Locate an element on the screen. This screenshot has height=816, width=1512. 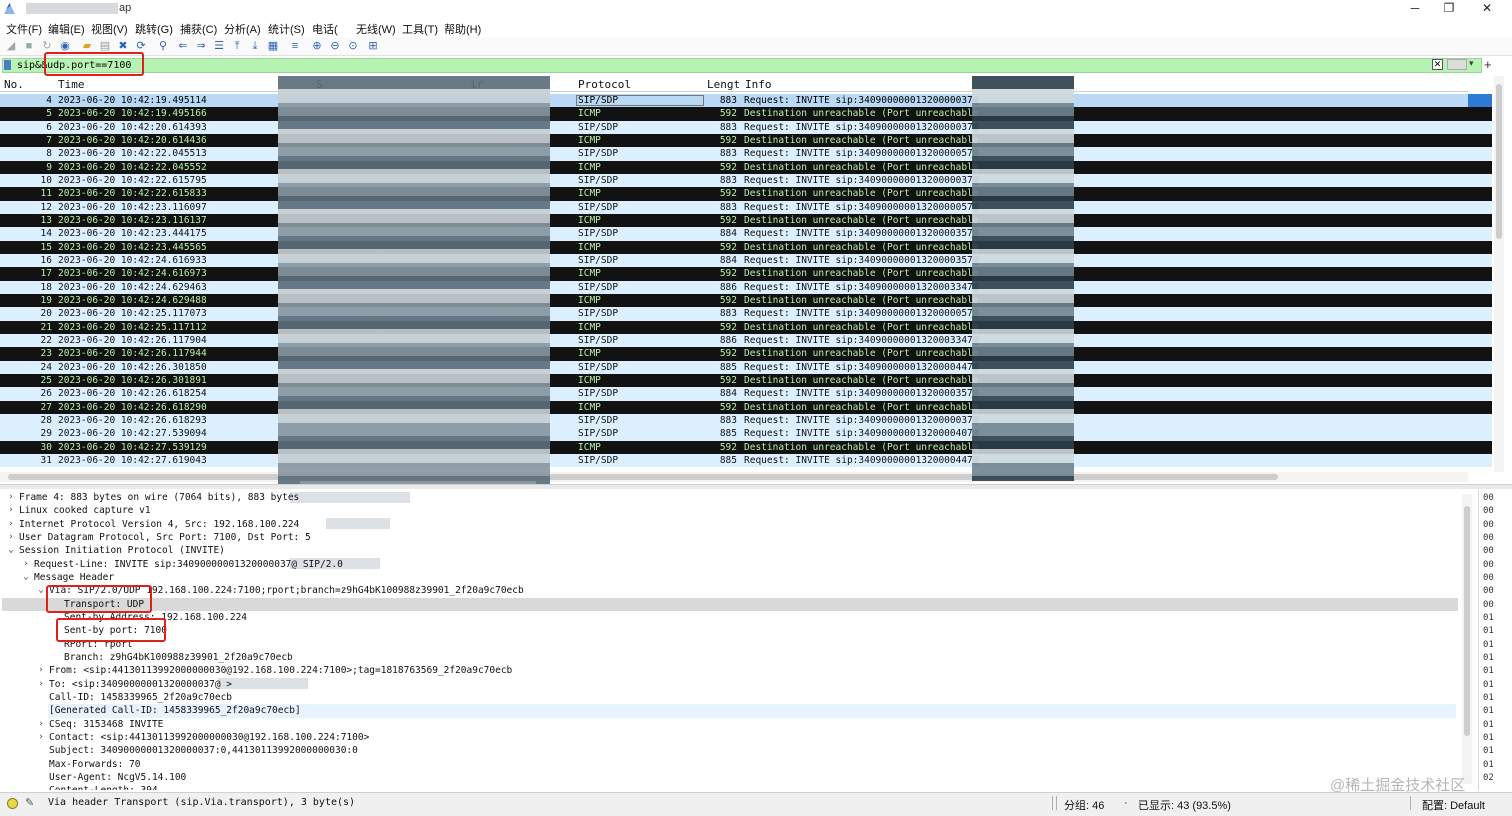
column-header-info: Info is located at coordinates (758, 84).